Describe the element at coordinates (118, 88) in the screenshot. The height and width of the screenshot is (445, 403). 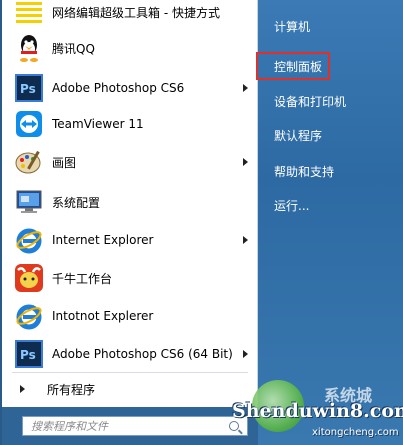
I see `program-label: Adobe Photoshop CS6` at that location.